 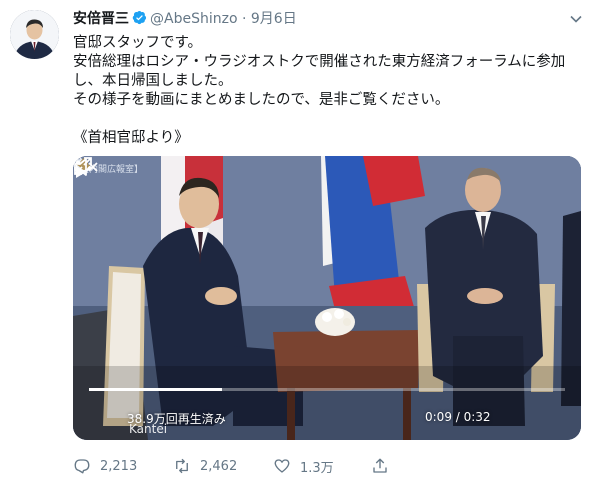 I want to click on retweet-count: 2,462, so click(x=219, y=466).